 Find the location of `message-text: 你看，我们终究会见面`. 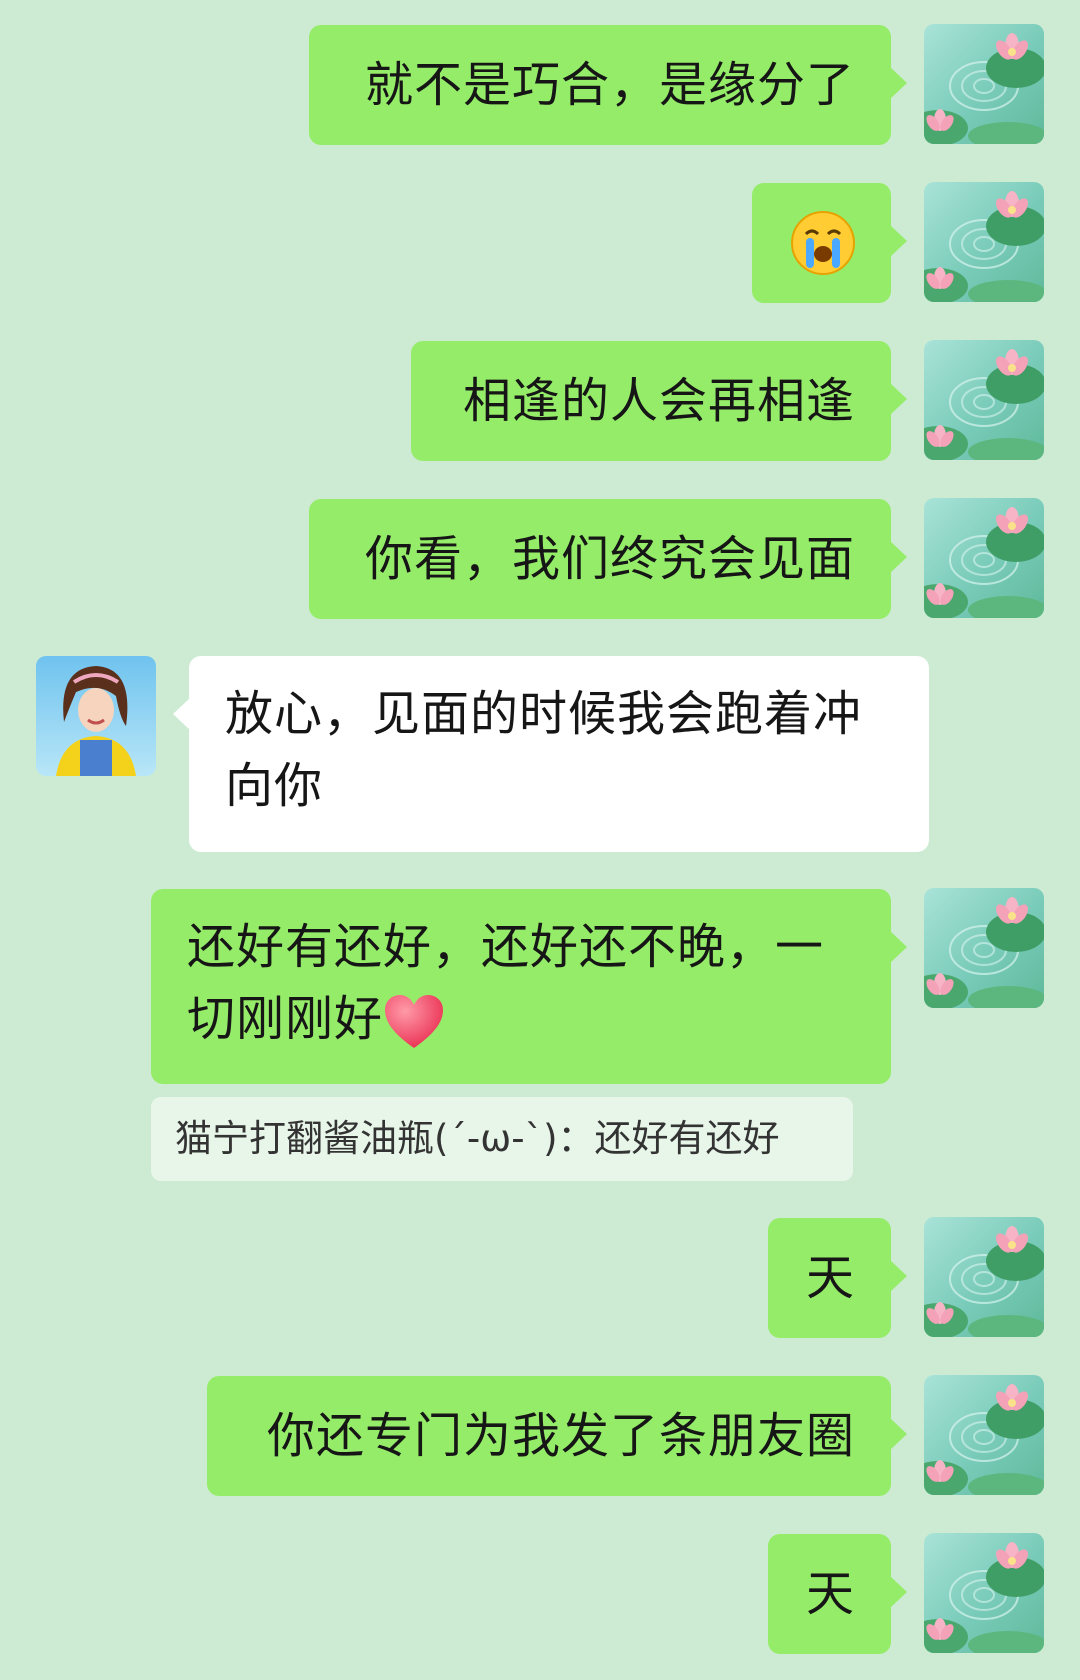

message-text: 你看，我们终究会见面 is located at coordinates (609, 559).